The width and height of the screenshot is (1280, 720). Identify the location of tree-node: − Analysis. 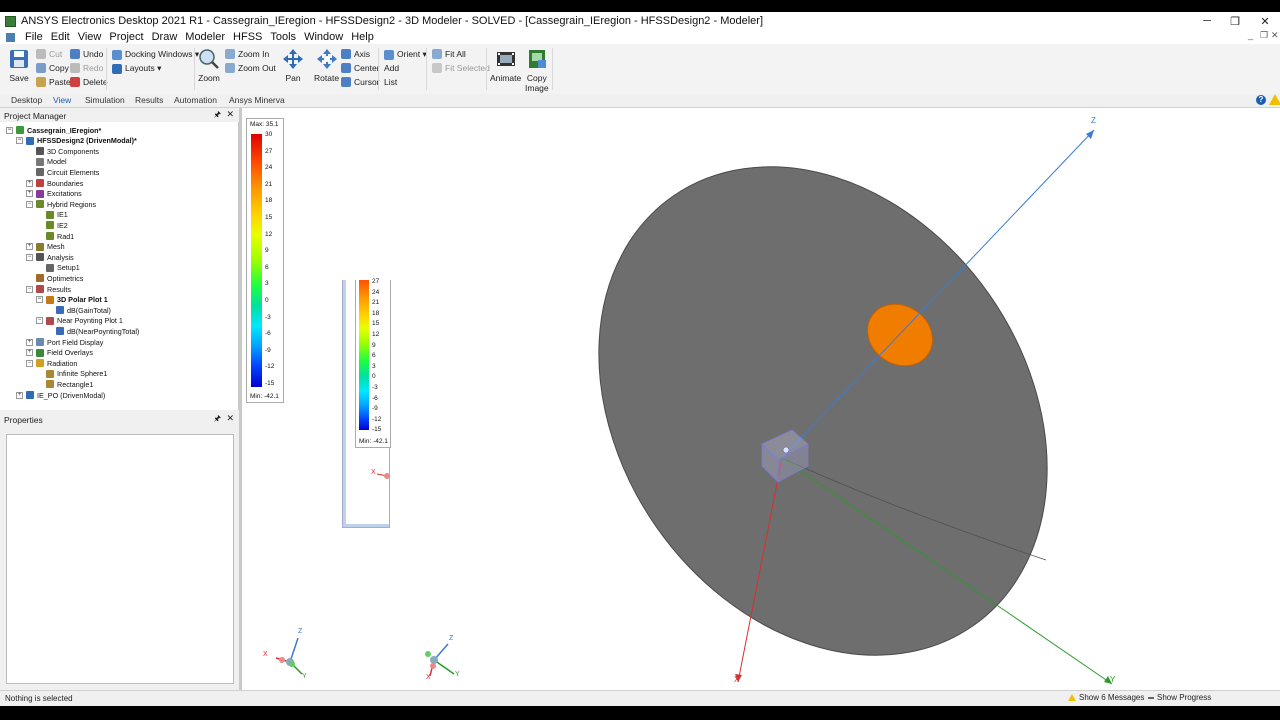
(50, 257).